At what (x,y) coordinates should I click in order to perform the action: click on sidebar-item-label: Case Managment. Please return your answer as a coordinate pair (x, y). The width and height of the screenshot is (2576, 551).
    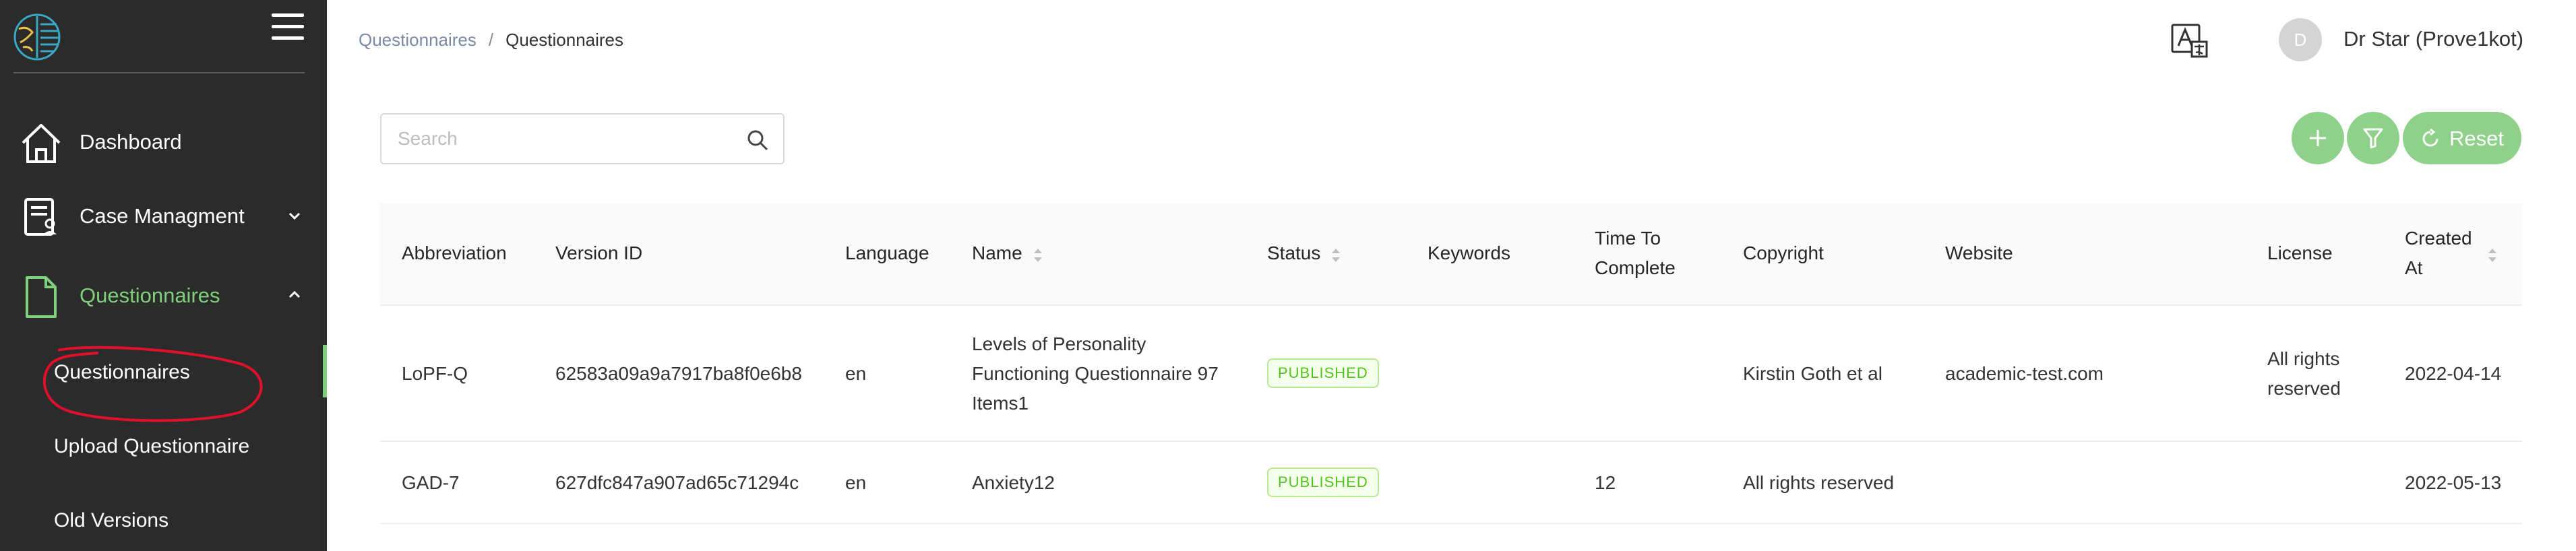
    Looking at the image, I should click on (163, 216).